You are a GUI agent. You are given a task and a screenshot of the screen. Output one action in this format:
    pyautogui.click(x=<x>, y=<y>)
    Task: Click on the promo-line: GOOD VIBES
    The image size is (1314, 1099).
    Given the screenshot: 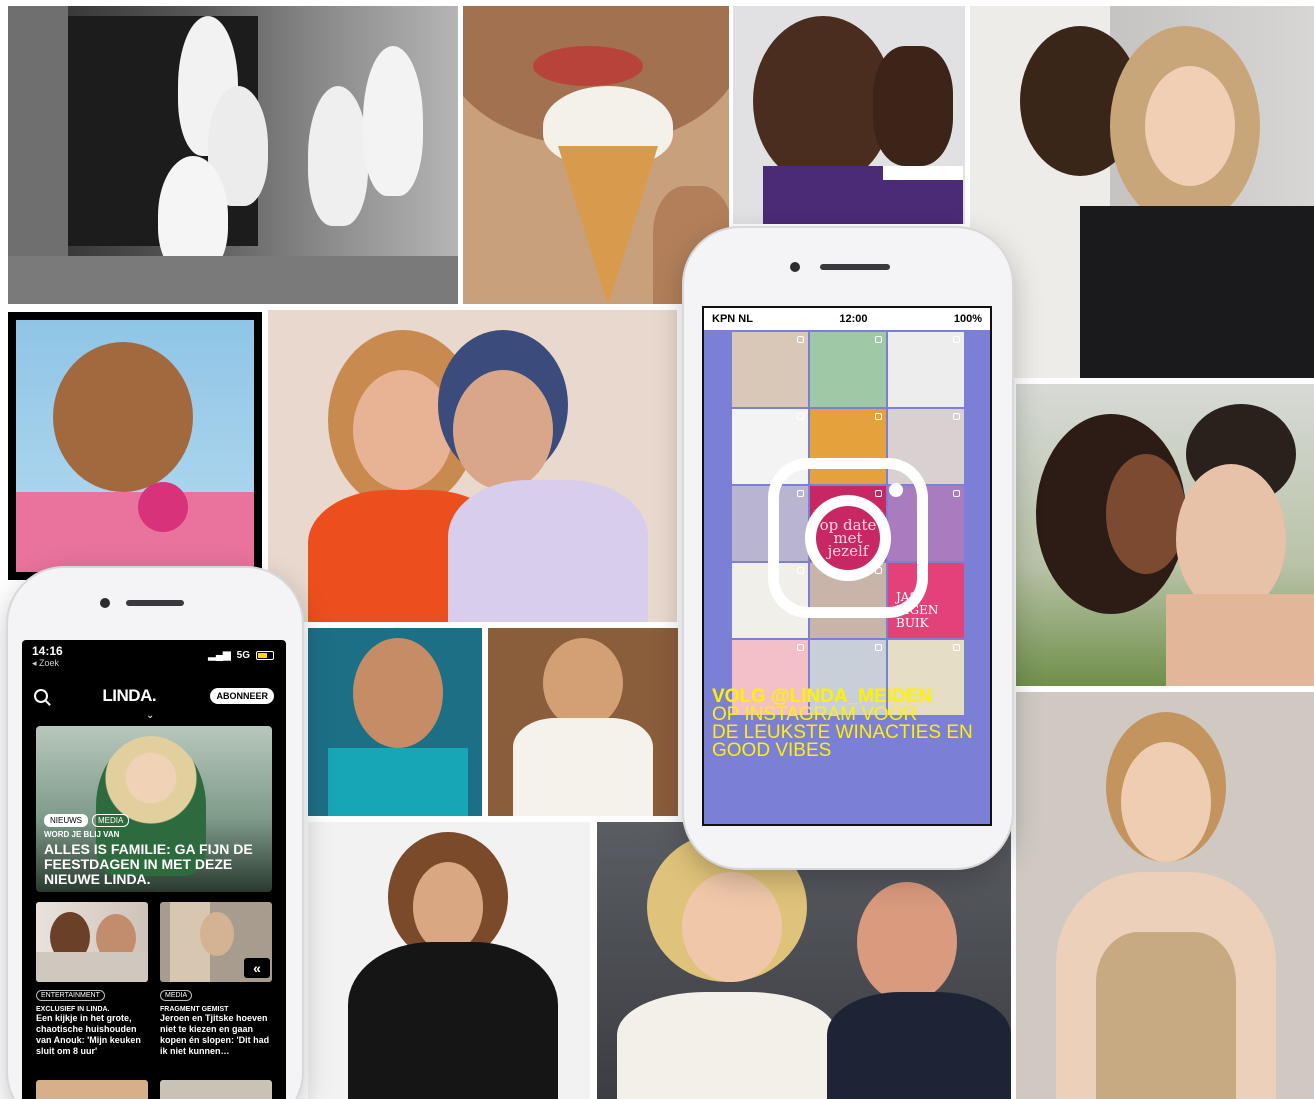 What is the action you would take?
    pyautogui.click(x=772, y=750)
    